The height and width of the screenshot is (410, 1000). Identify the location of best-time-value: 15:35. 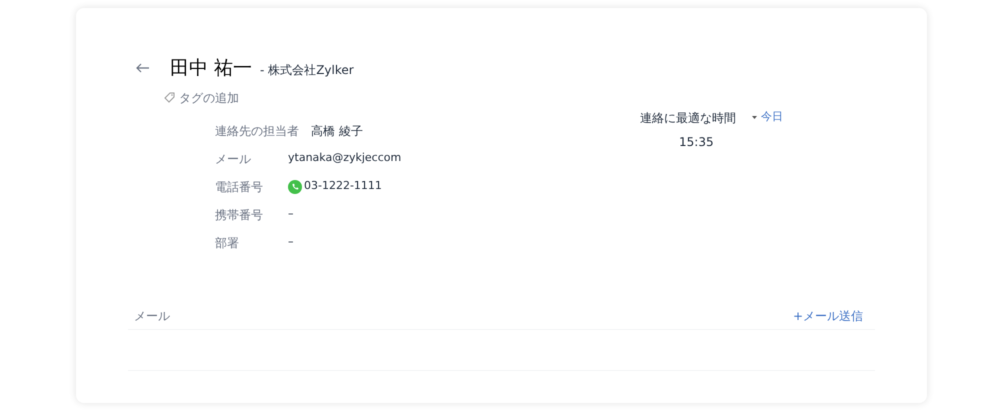
(696, 142).